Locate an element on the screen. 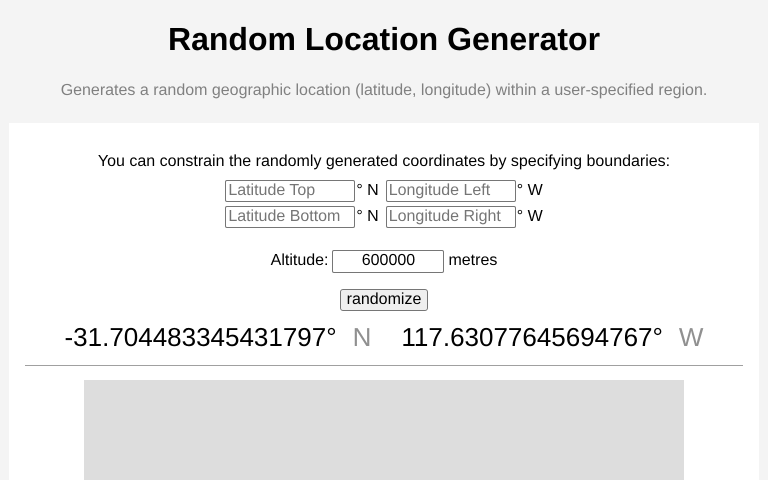  randomize-button: randomize is located at coordinates (384, 300).